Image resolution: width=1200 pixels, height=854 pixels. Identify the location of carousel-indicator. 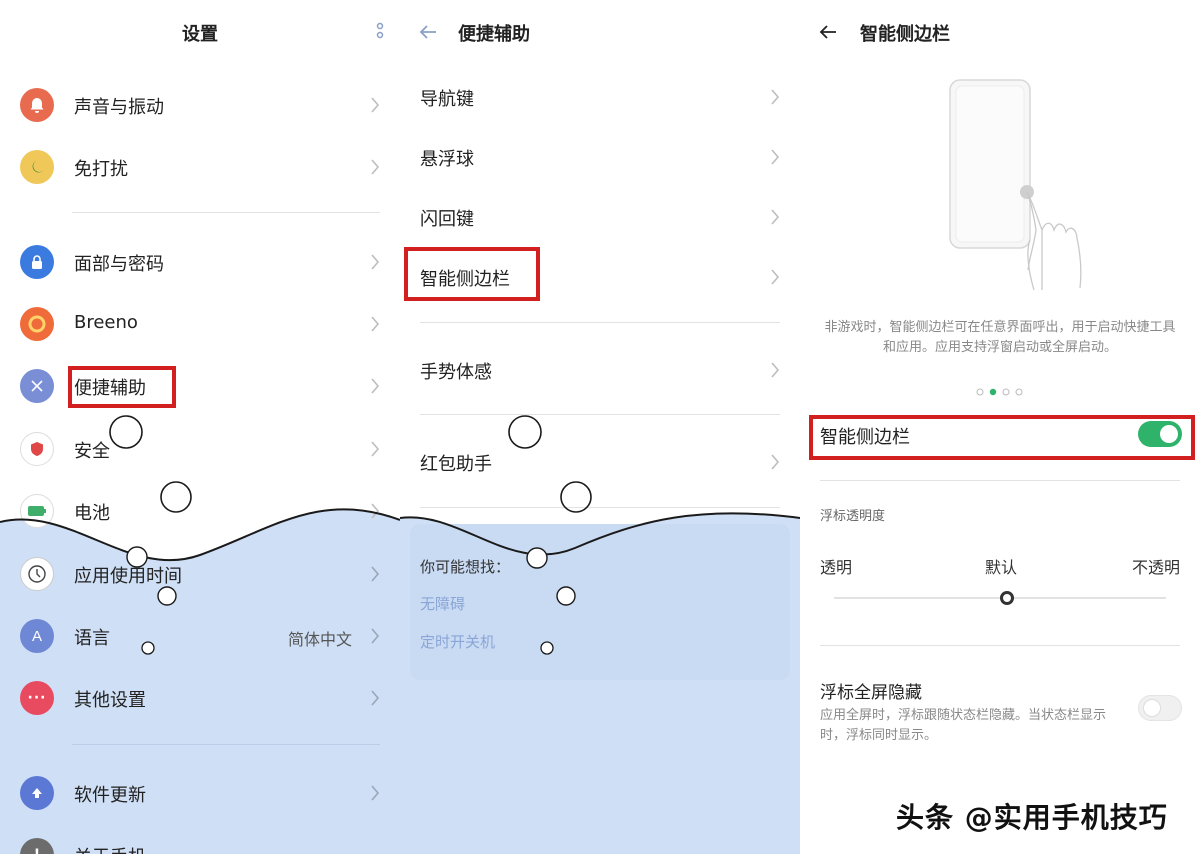
(999, 392).